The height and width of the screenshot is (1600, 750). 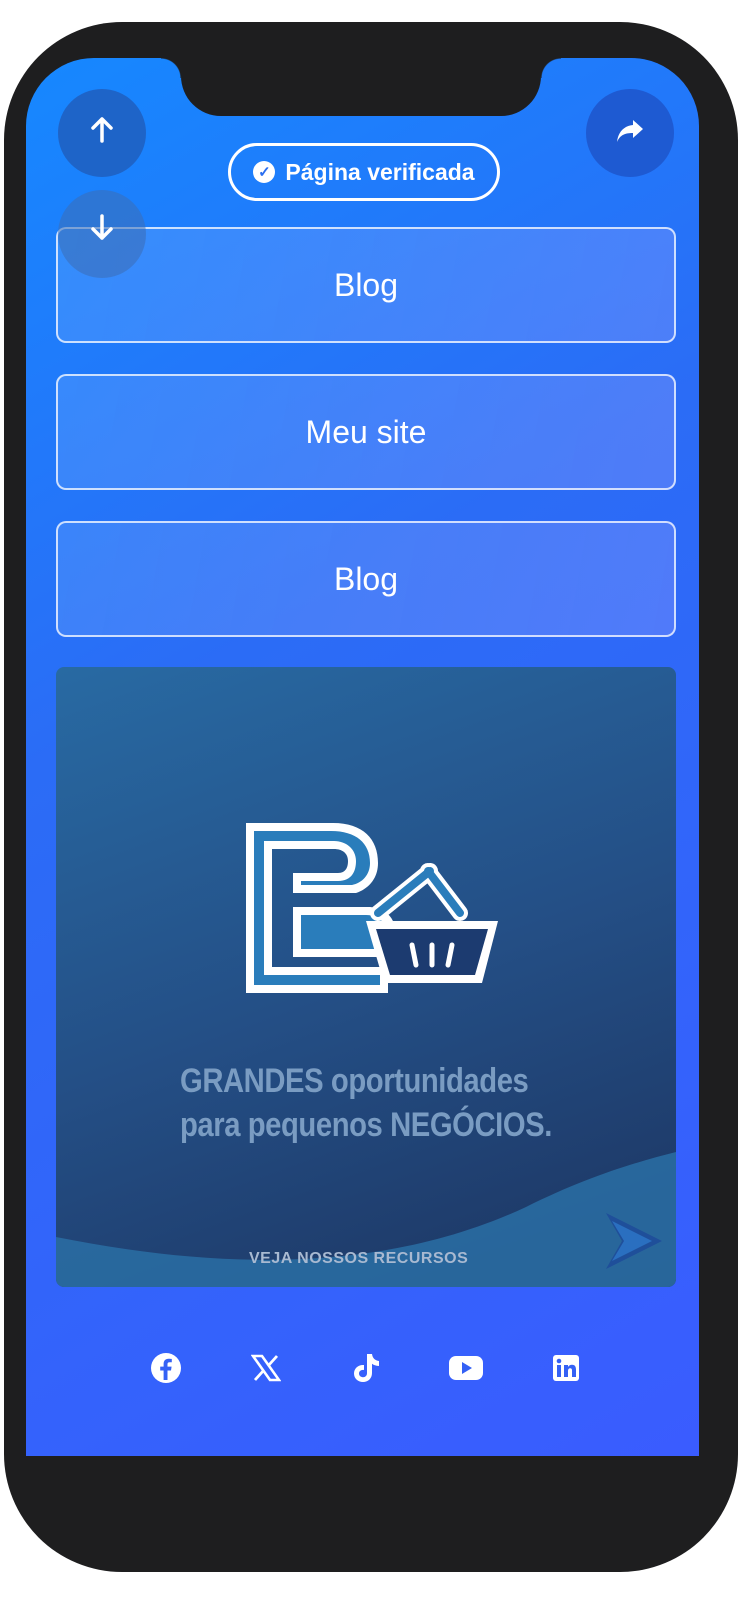 What do you see at coordinates (361, 87) in the screenshot?
I see `notch` at bounding box center [361, 87].